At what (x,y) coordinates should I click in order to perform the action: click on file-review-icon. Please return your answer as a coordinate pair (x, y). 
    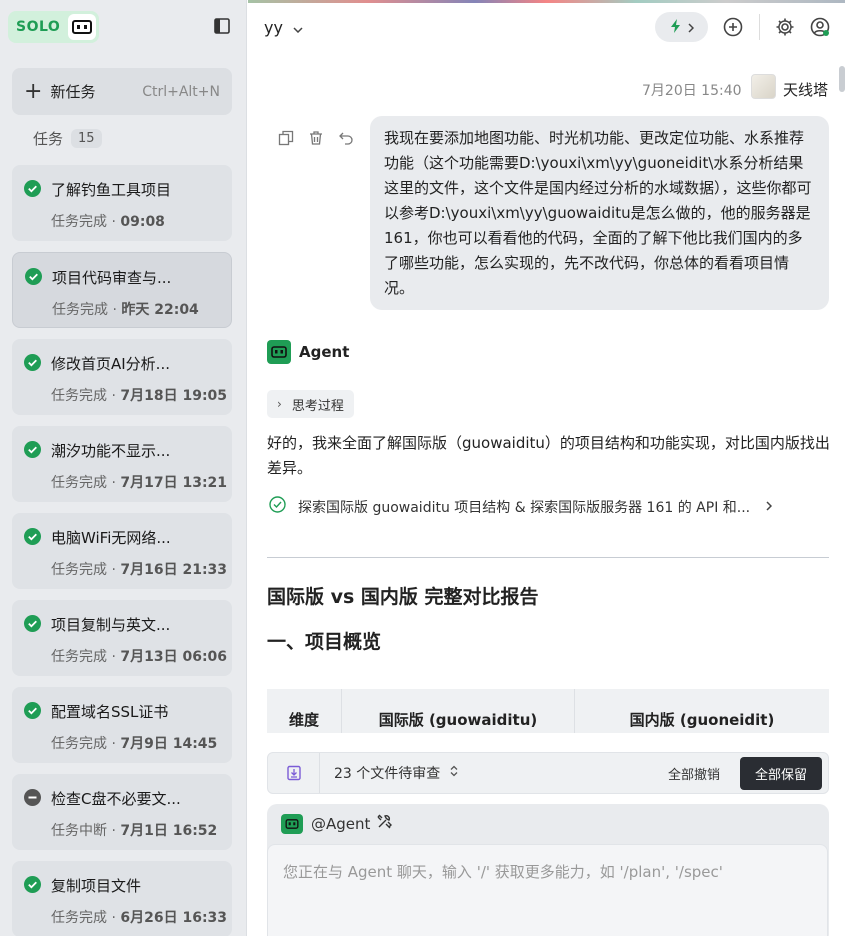
    Looking at the image, I should click on (294, 773).